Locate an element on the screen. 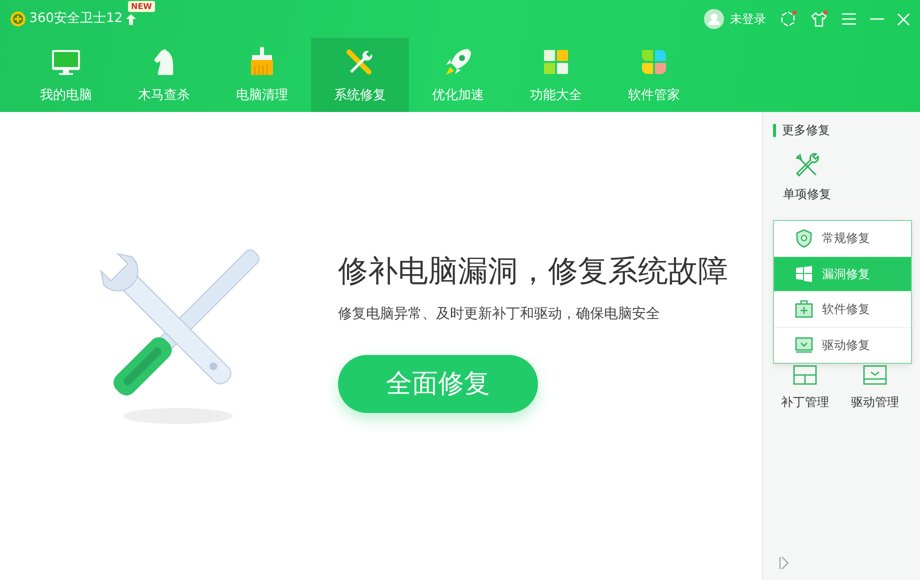  driver-manager-item: 驱动管理 is located at coordinates (875, 387).